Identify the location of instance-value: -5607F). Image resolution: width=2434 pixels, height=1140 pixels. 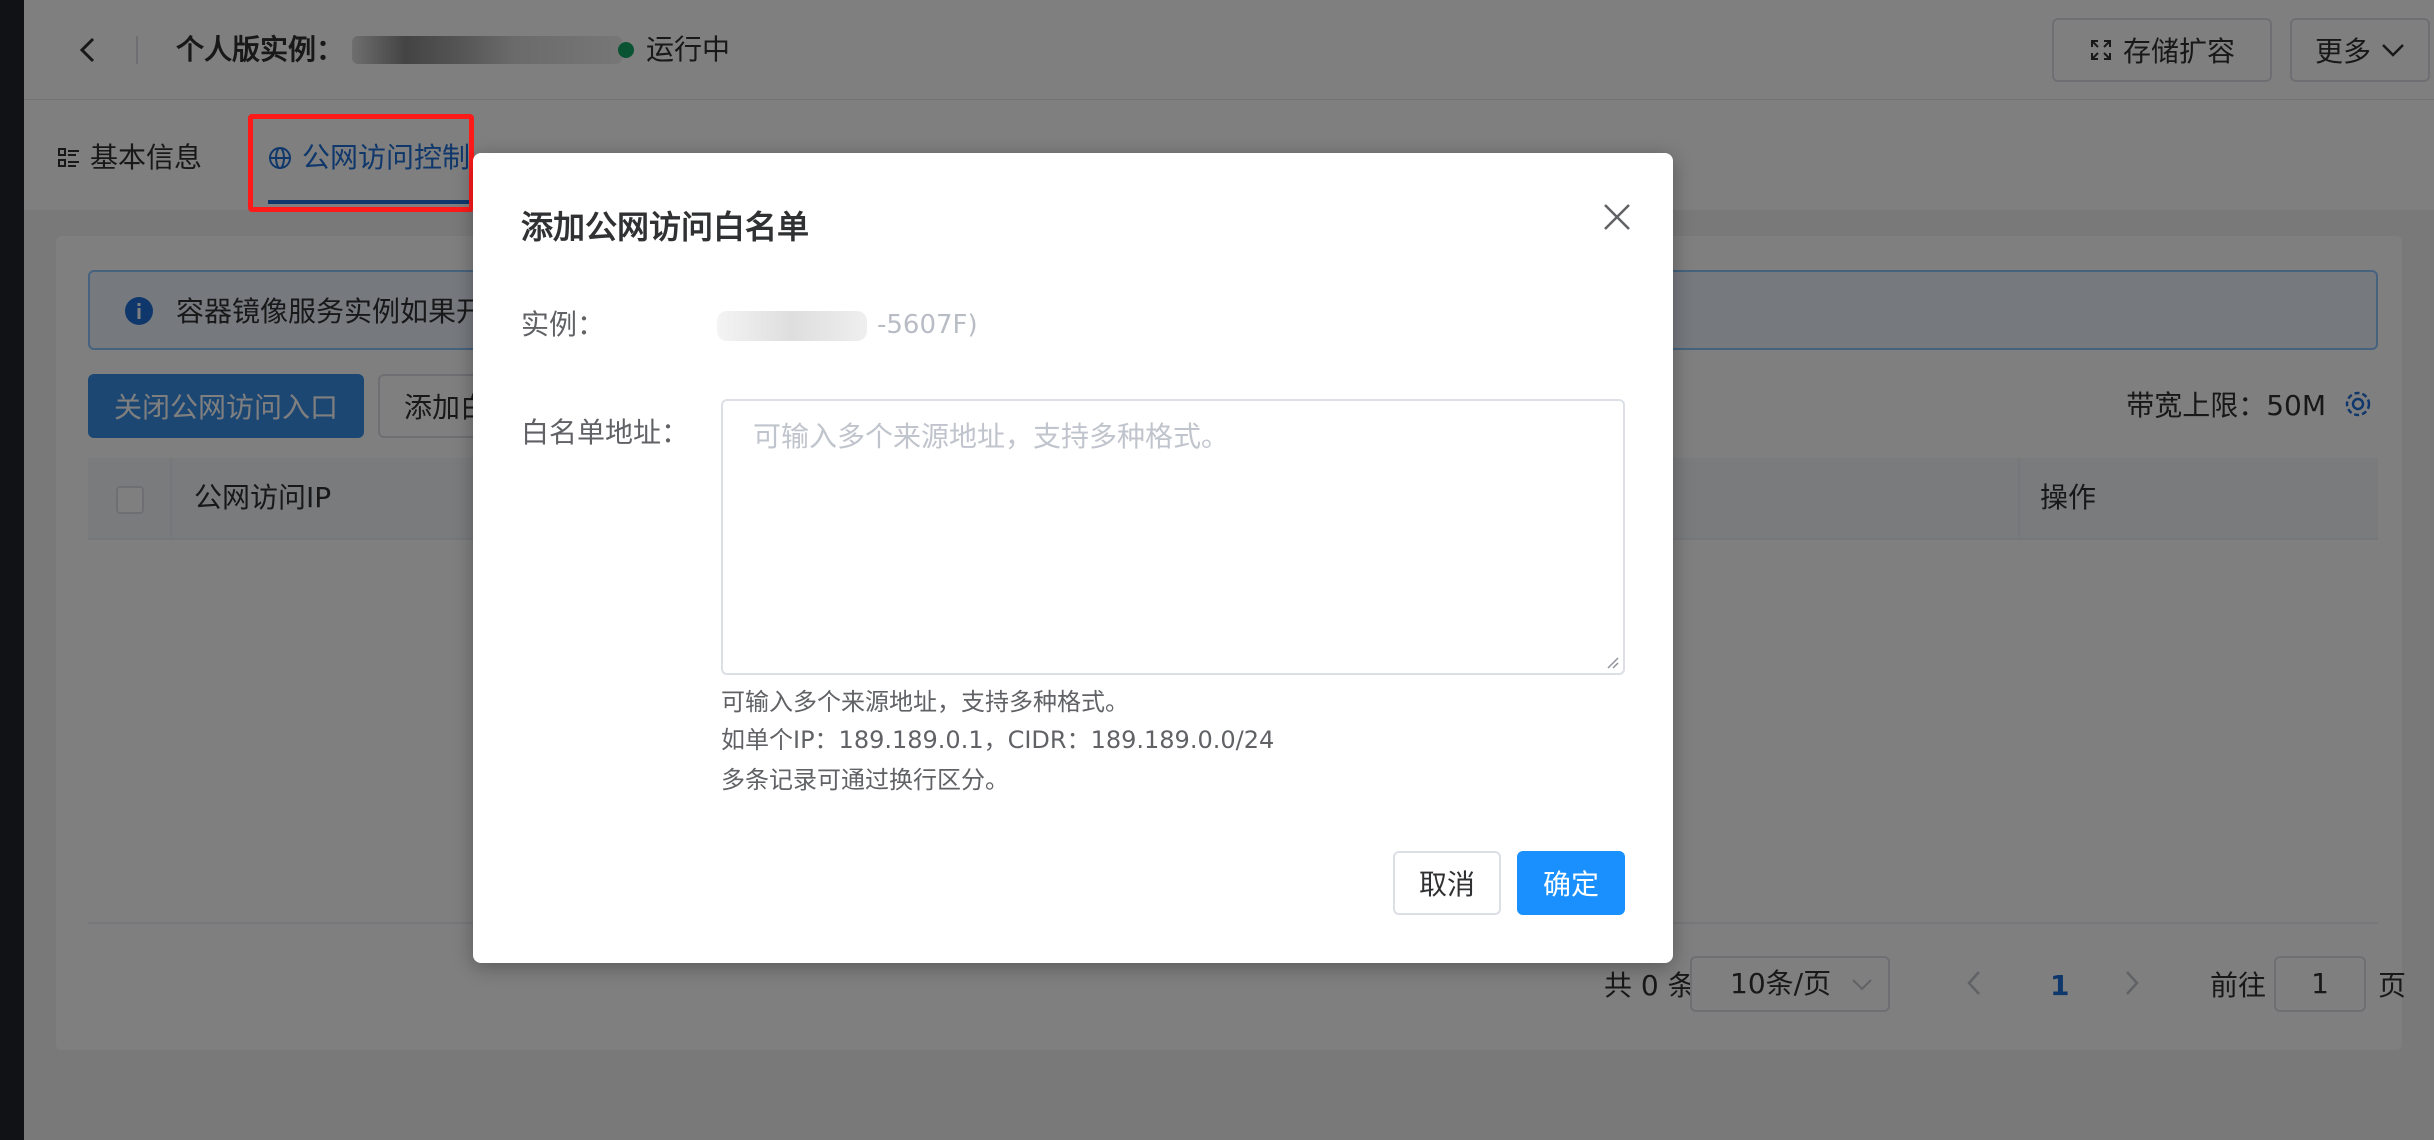
(847, 325).